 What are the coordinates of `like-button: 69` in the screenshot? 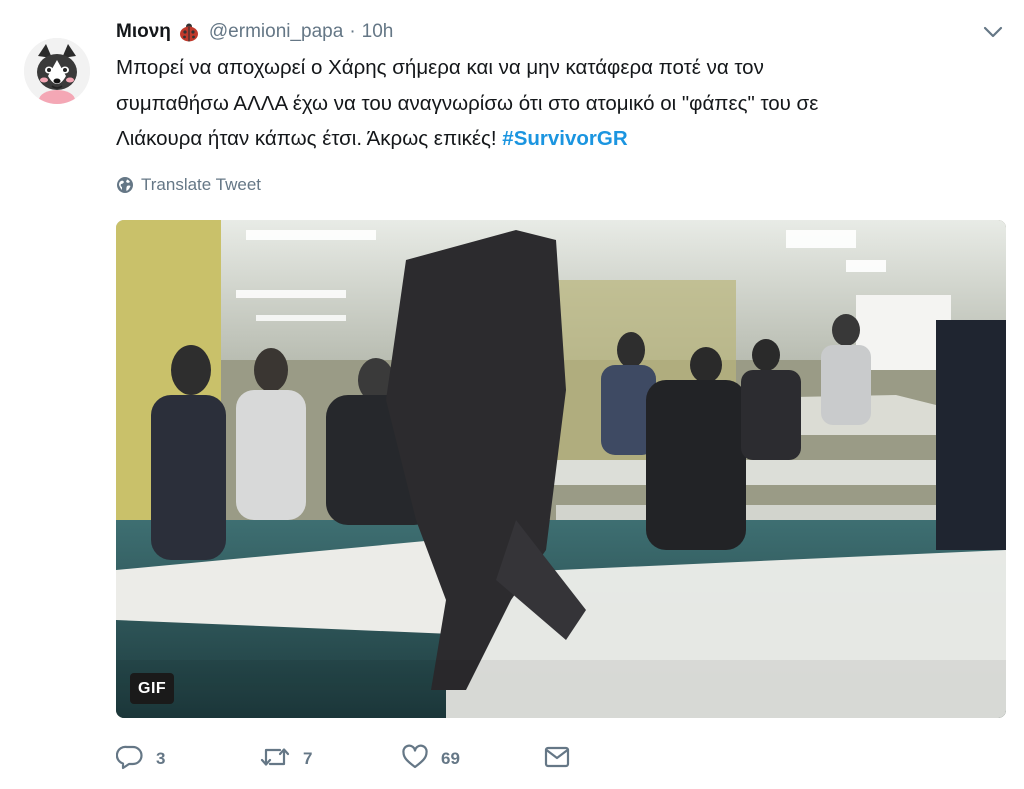 It's located at (472, 759).